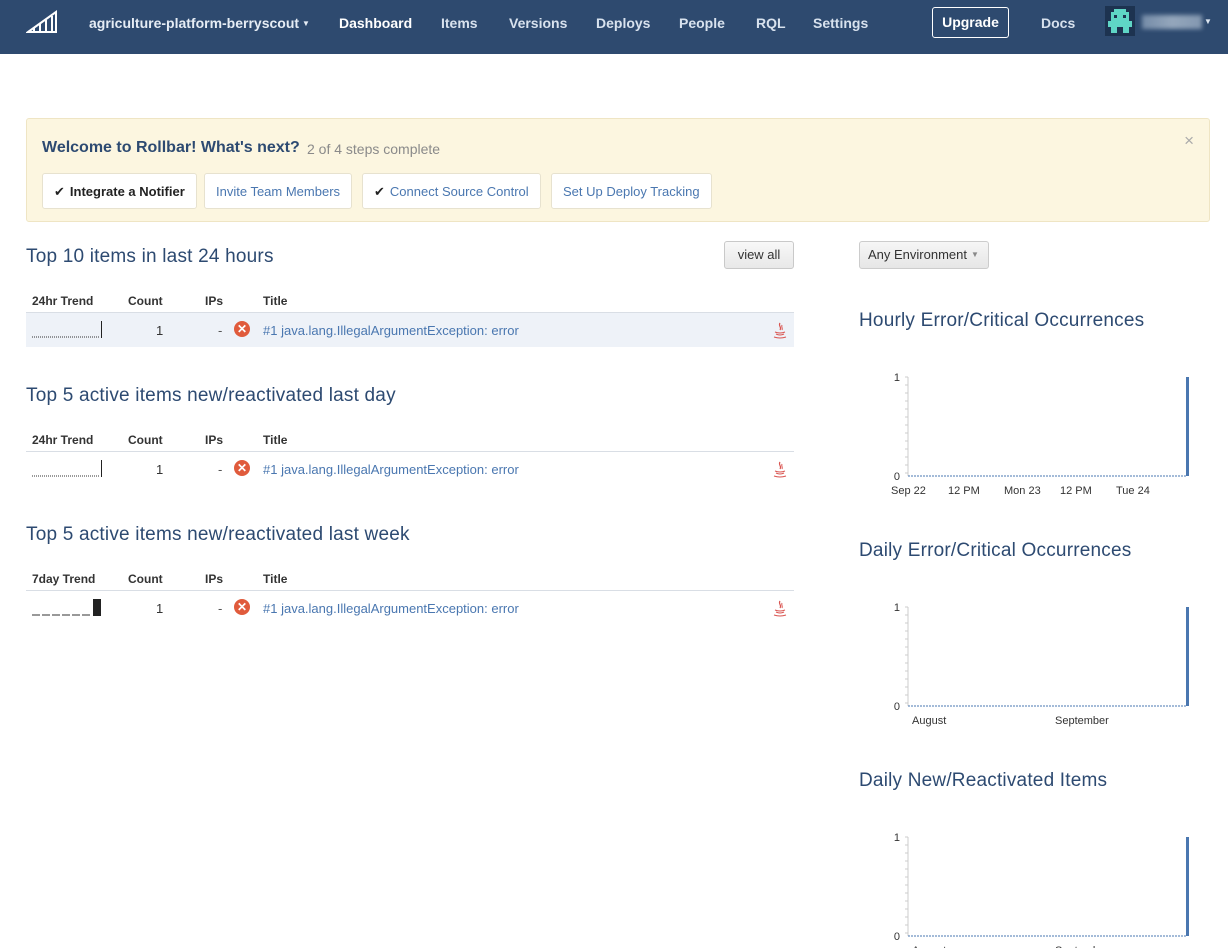  Describe the element at coordinates (1189, 141) in the screenshot. I see `close-icon: ×` at that location.